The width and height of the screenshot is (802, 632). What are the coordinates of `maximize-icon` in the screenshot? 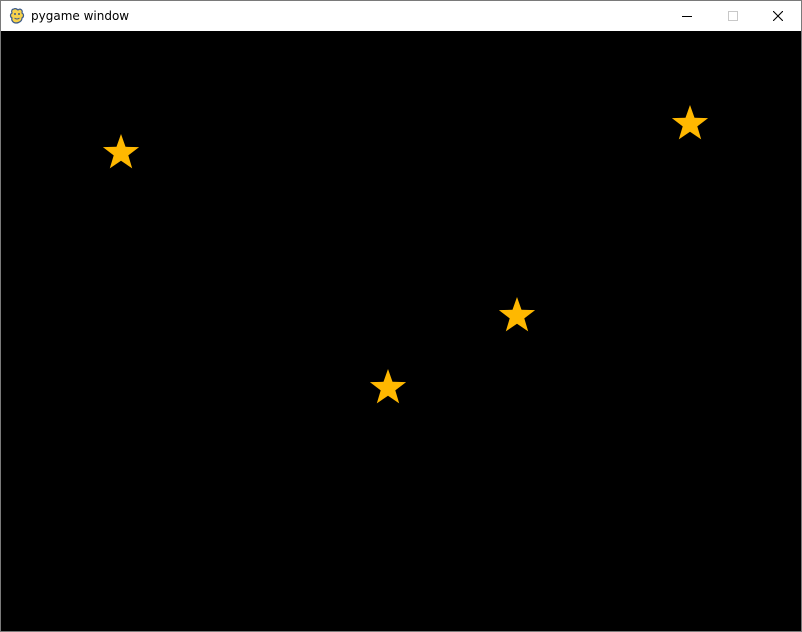 It's located at (733, 16).